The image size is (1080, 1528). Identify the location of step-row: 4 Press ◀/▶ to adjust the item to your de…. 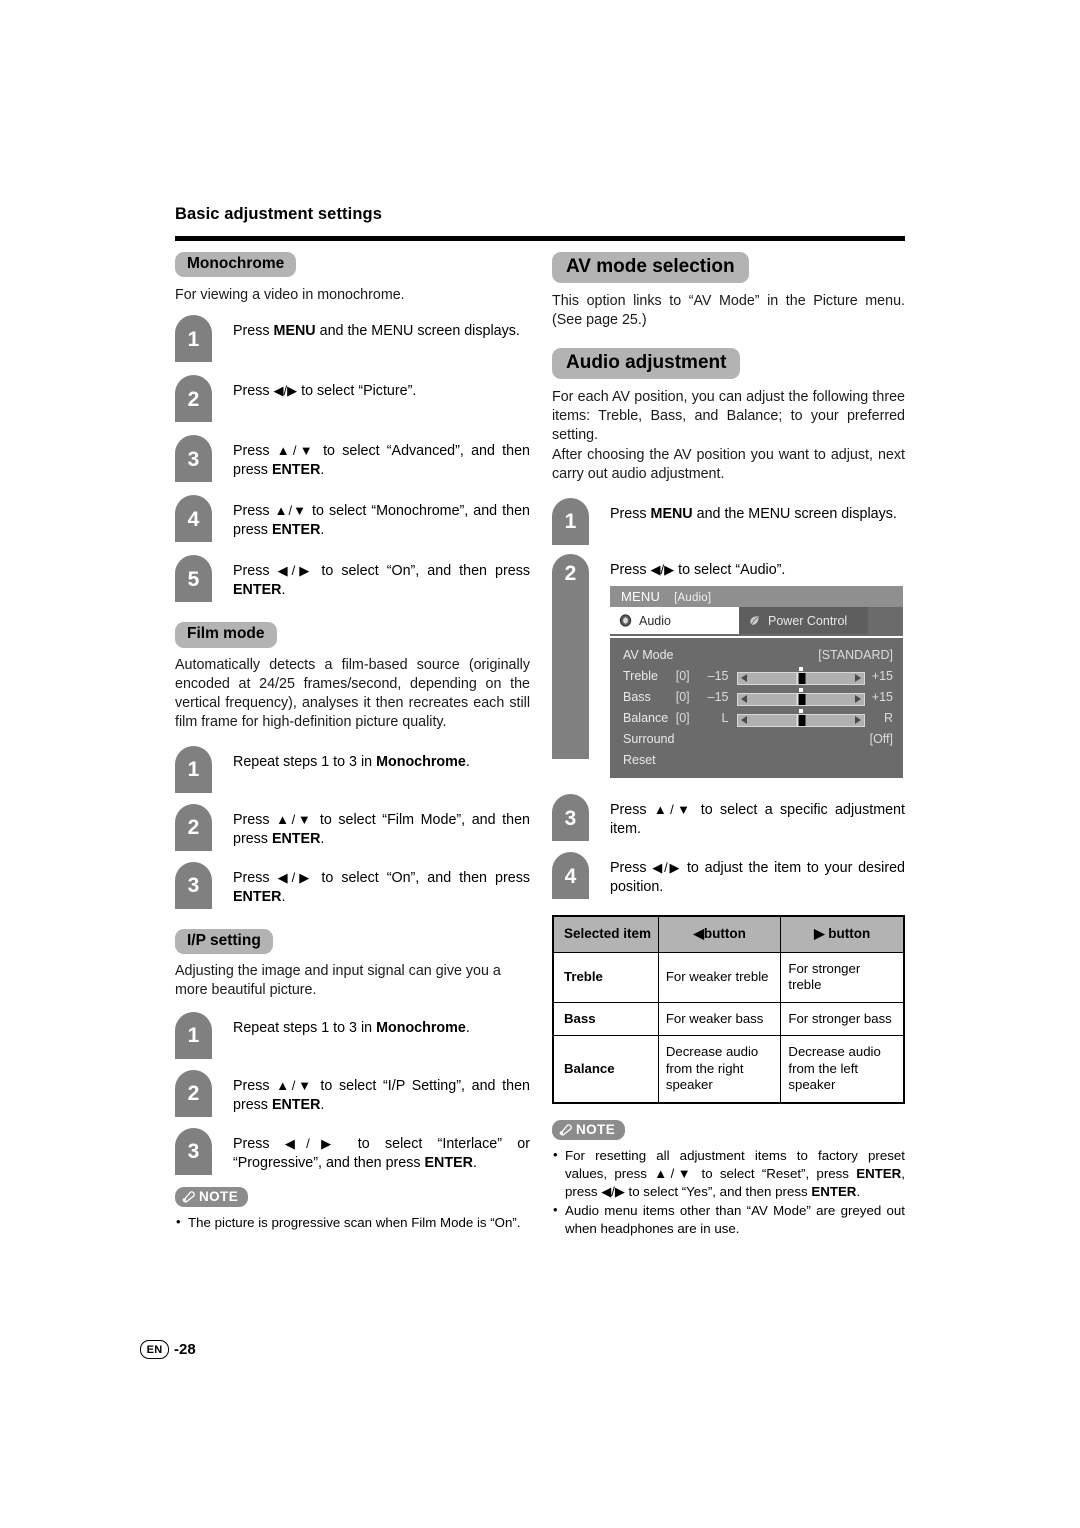
(728, 876).